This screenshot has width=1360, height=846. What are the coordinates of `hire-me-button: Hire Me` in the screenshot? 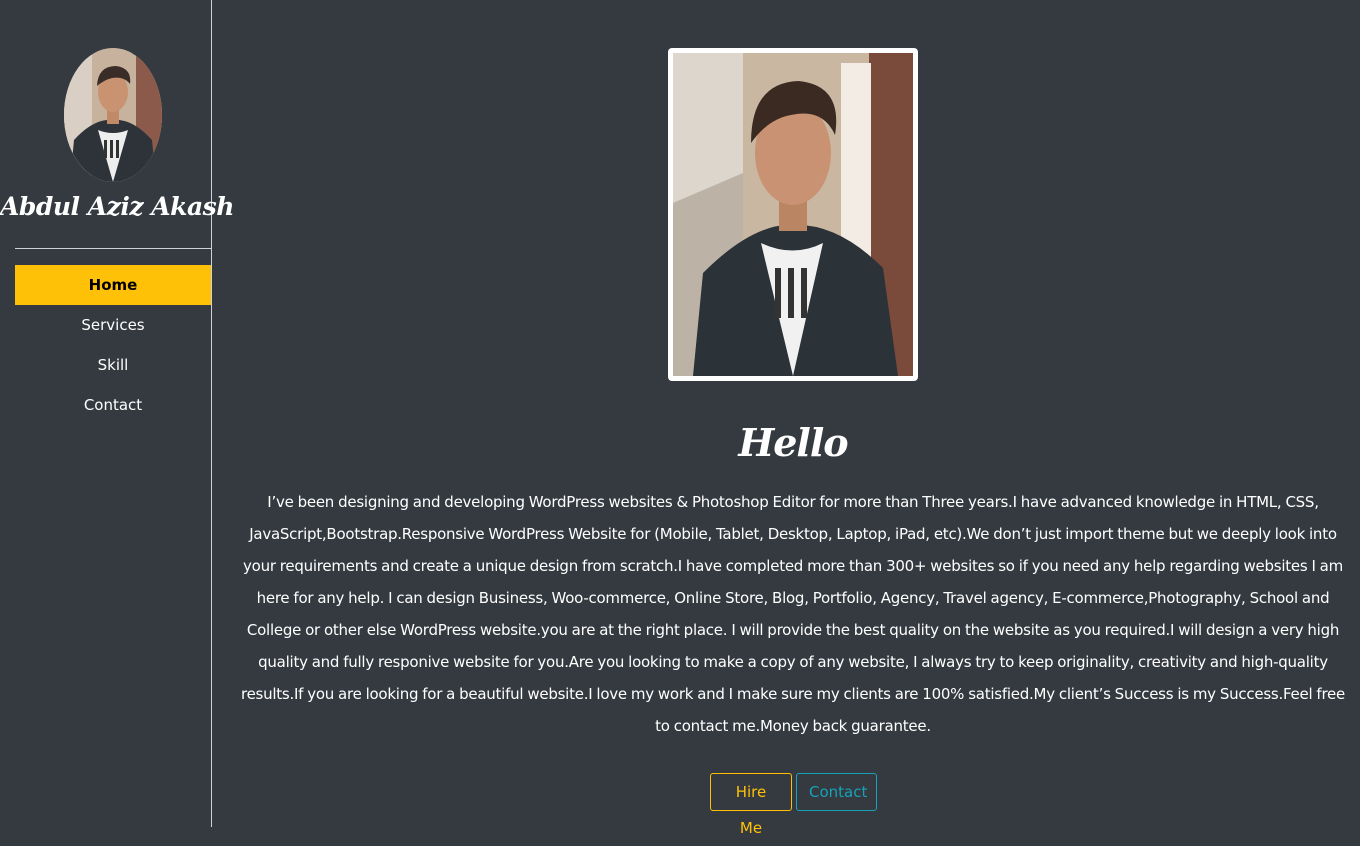 It's located at (751, 805).